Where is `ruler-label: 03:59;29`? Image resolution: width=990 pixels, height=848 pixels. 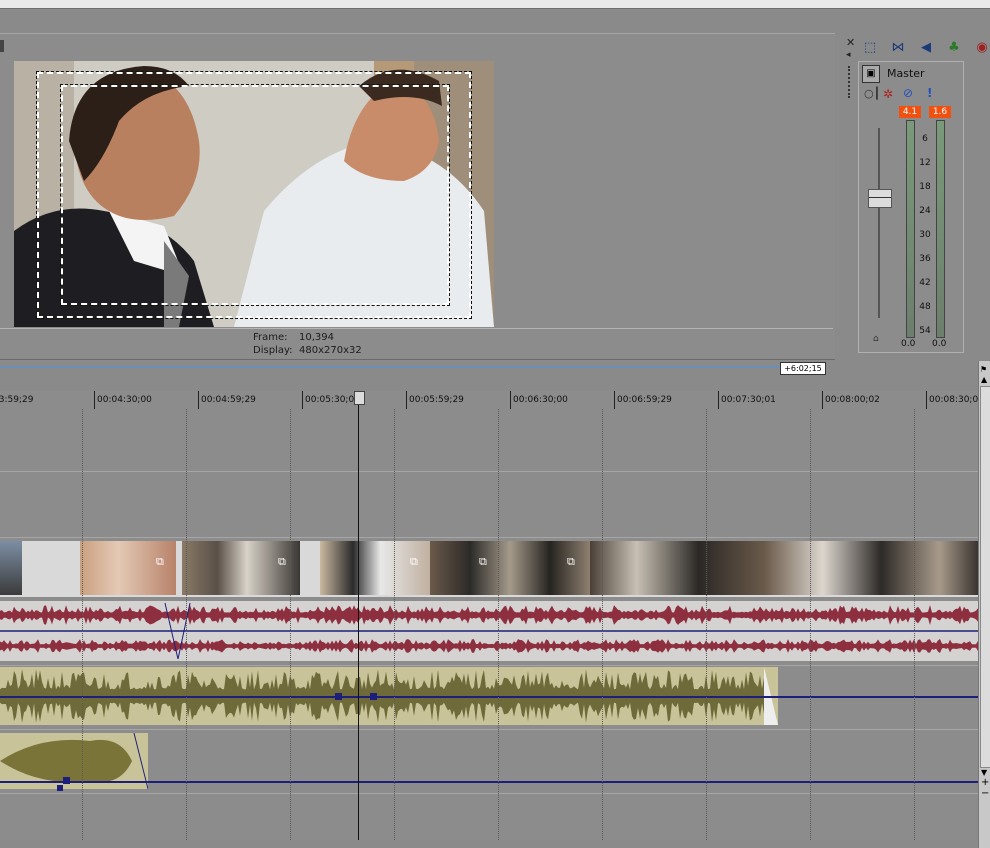
ruler-label: 03:59;29 is located at coordinates (17, 400).